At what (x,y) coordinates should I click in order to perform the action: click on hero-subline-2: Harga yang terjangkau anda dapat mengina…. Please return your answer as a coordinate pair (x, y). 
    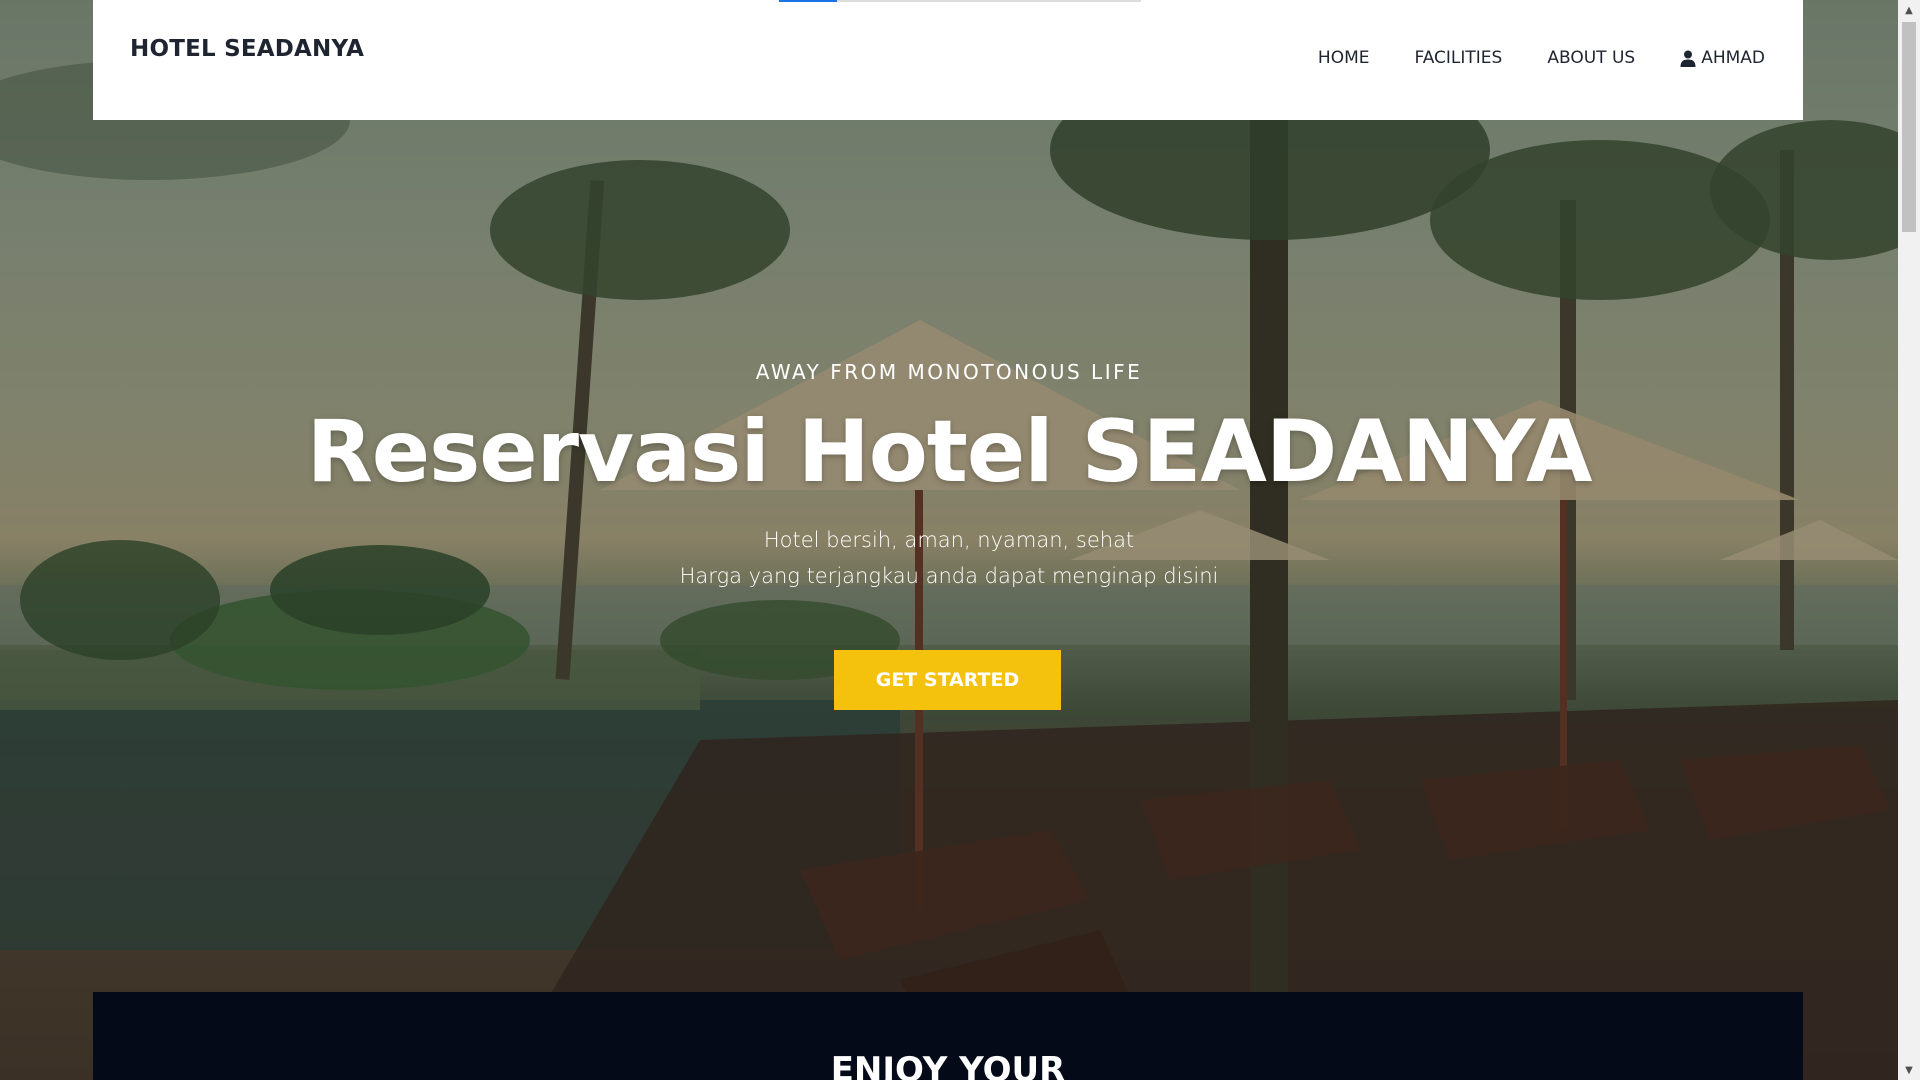
    Looking at the image, I should click on (949, 576).